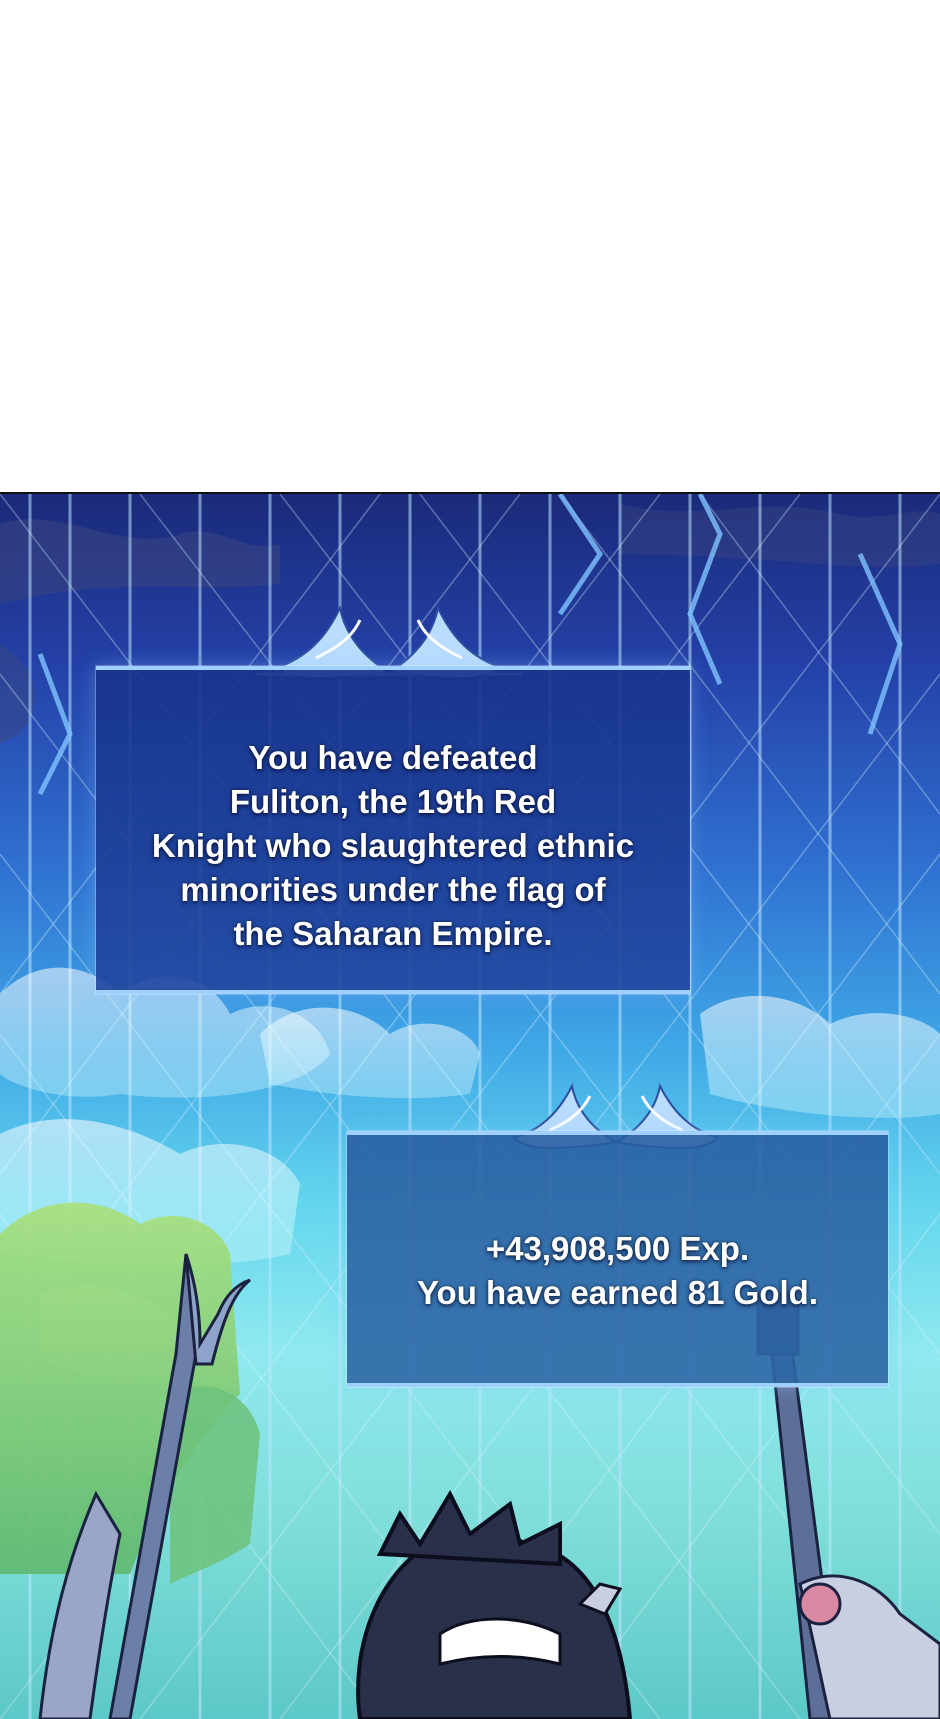  Describe the element at coordinates (617, 1248) in the screenshot. I see `reward-exp: +43,908,500 Exp.` at that location.